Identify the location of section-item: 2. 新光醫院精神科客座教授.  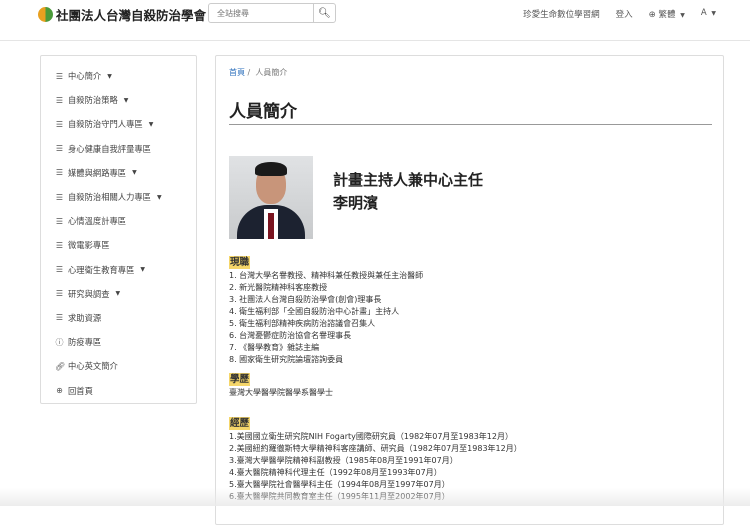
(278, 287).